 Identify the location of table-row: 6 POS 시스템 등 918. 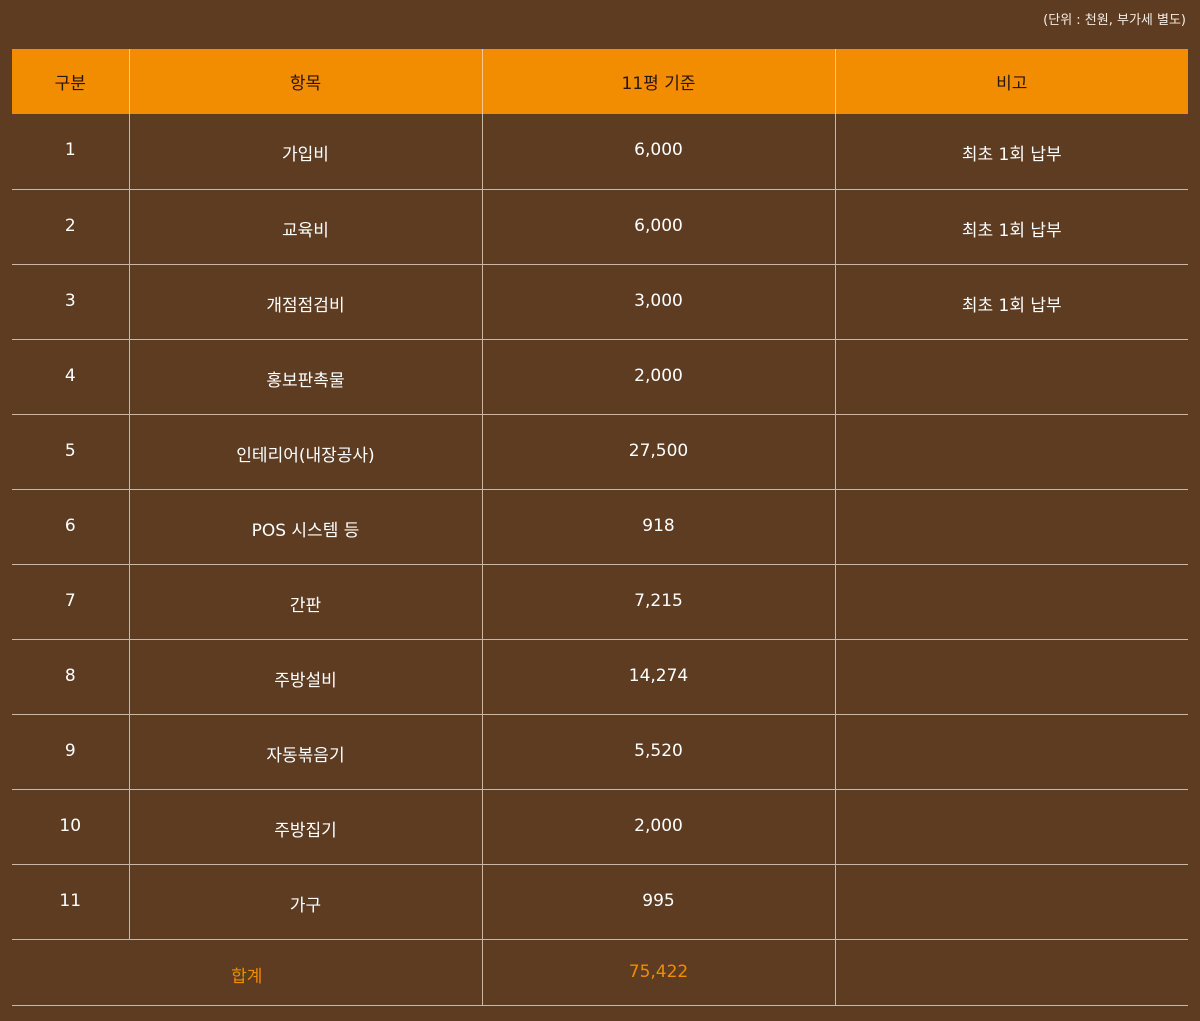
(600, 527).